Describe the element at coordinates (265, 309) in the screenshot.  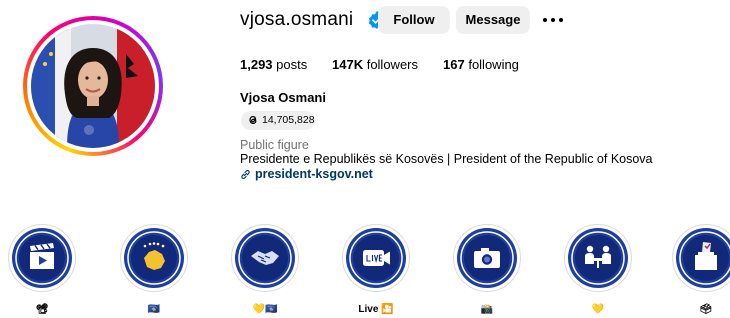
I see `highlight-label: 💛🇽🇰` at that location.